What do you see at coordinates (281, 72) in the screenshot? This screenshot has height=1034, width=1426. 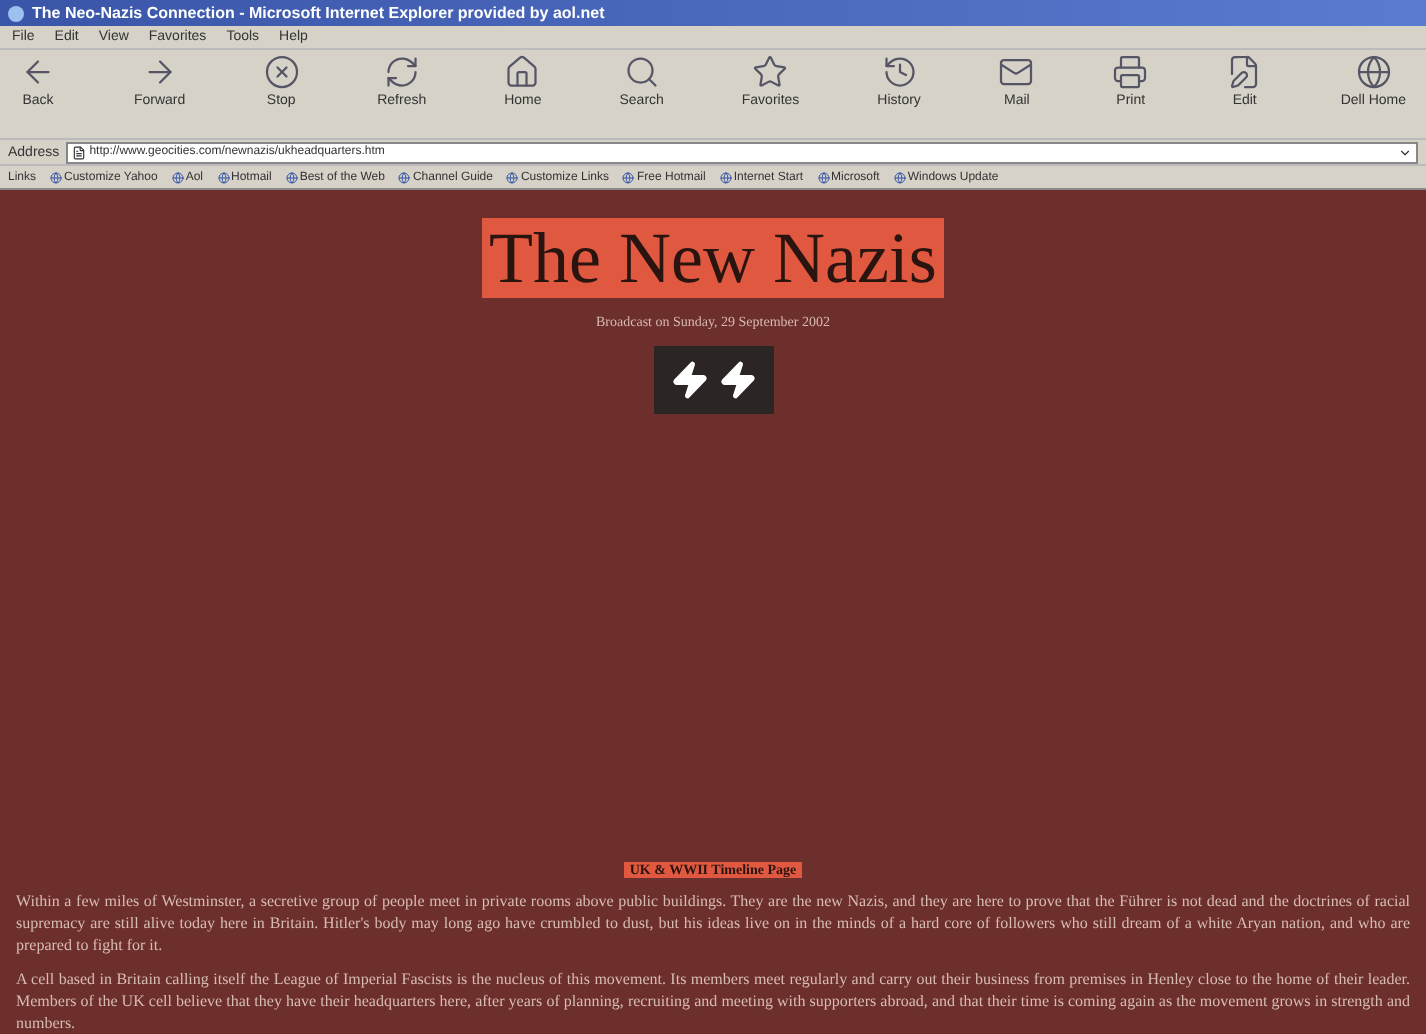 I see `stop-icon` at bounding box center [281, 72].